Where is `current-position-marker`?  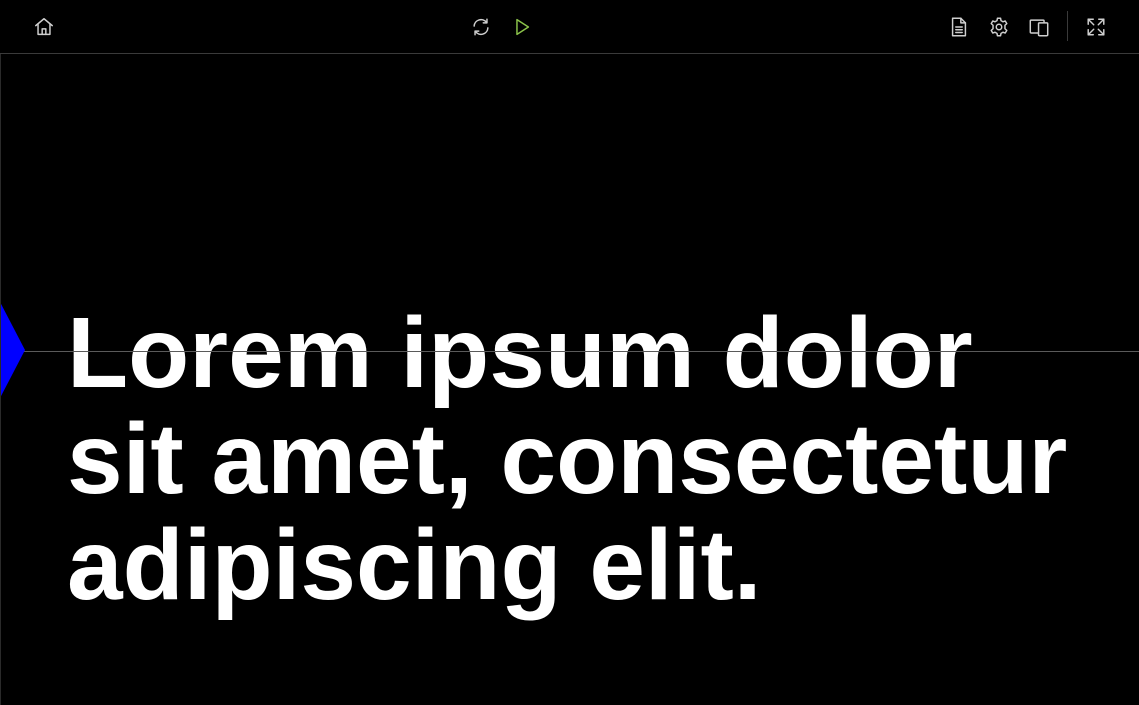 current-position-marker is located at coordinates (13, 350).